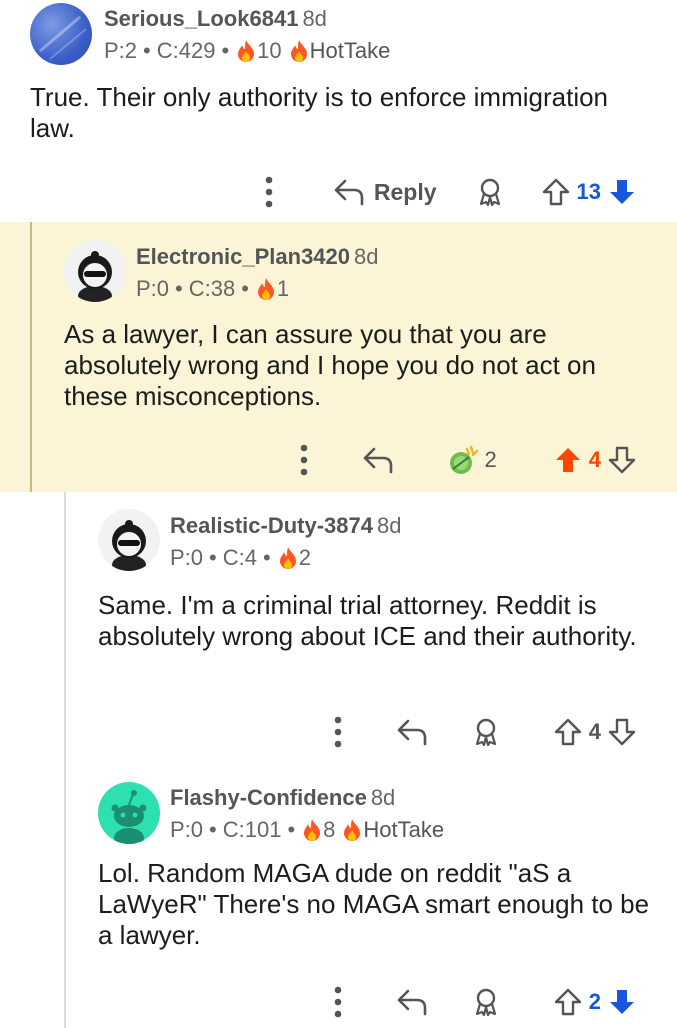 The image size is (677, 1028). I want to click on comment-karma: C:38, so click(212, 288).